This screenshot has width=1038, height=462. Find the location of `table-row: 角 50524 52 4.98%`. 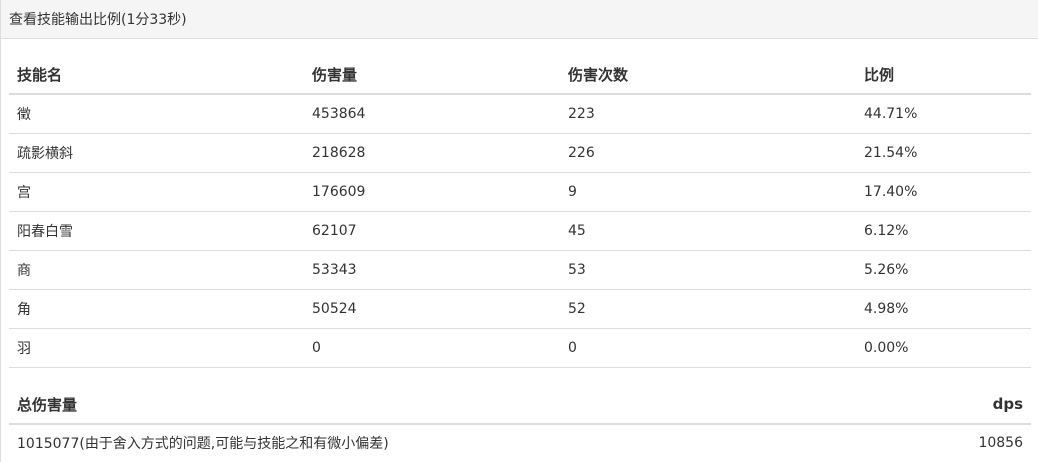

table-row: 角 50524 52 4.98% is located at coordinates (520, 308).